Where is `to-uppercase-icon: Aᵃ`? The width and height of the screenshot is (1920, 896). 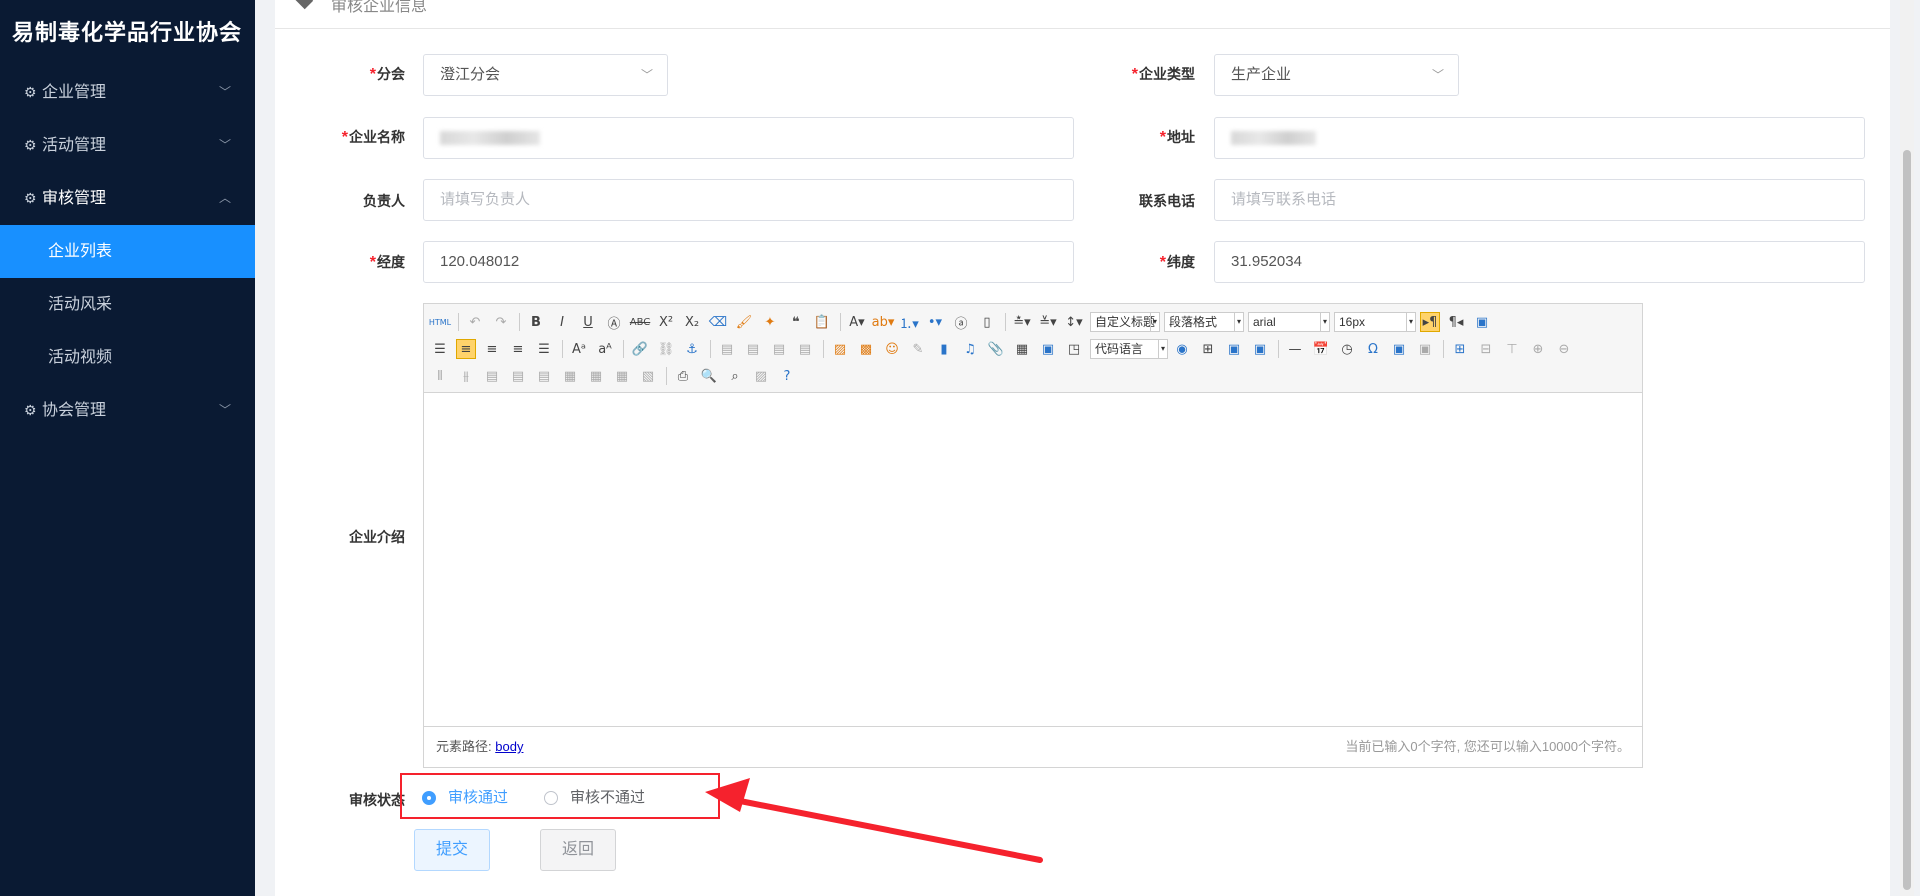
to-uppercase-icon: Aᵃ is located at coordinates (579, 349).